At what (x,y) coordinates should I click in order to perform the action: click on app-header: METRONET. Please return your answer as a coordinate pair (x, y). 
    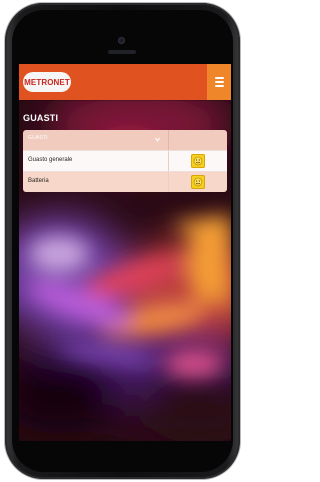
    Looking at the image, I should click on (125, 82).